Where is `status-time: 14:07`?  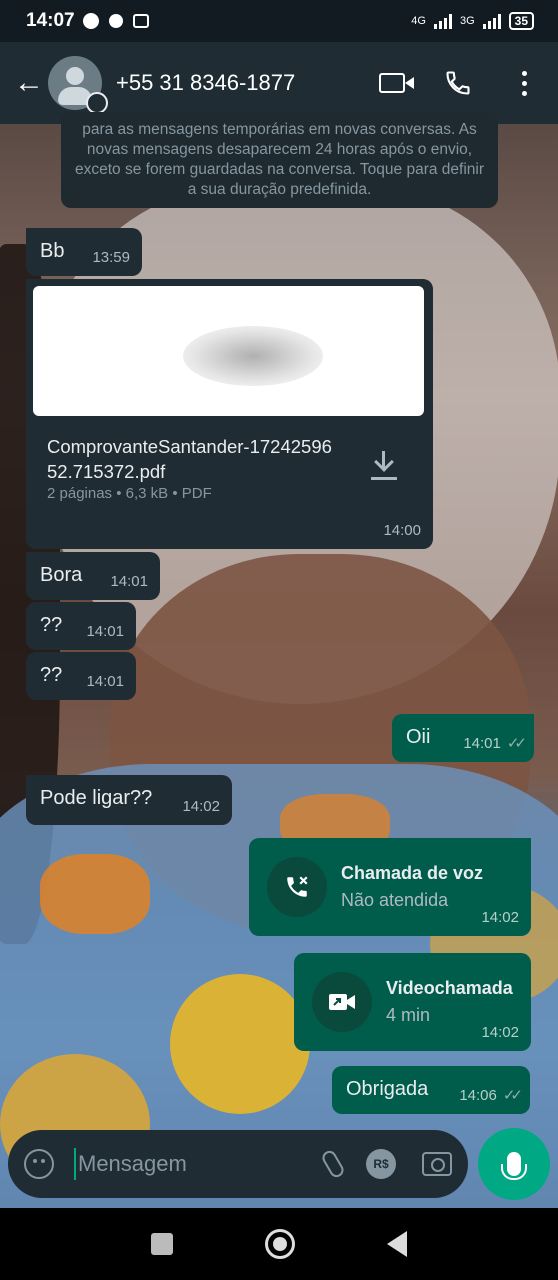
status-time: 14:07 is located at coordinates (50, 20).